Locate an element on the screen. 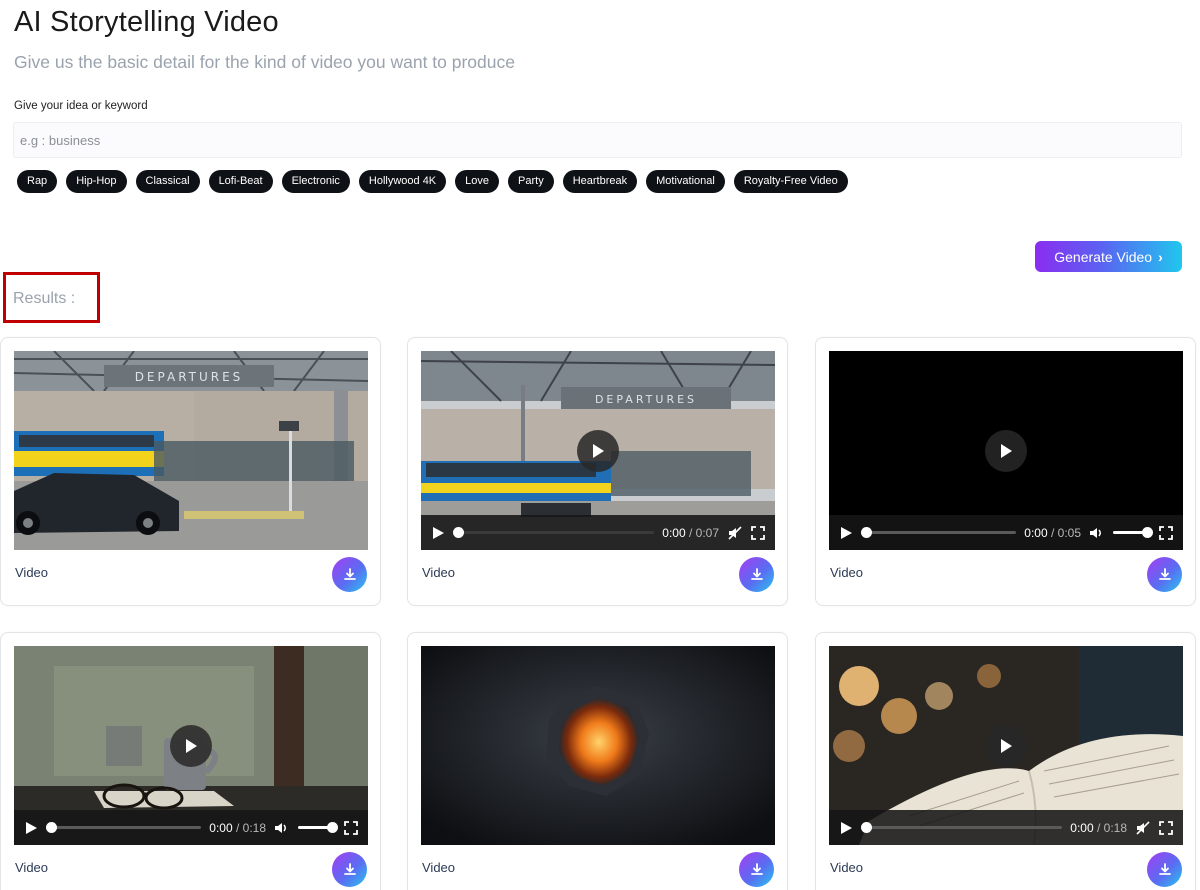 This screenshot has height=890, width=1200. chip-party: Party is located at coordinates (531, 181).